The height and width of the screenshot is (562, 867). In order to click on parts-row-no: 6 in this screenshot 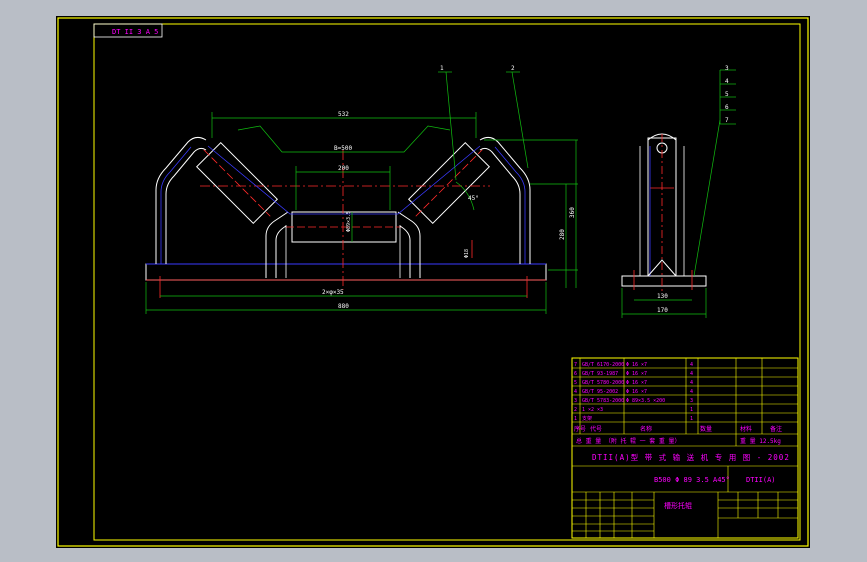, I will do `click(575, 374)`.